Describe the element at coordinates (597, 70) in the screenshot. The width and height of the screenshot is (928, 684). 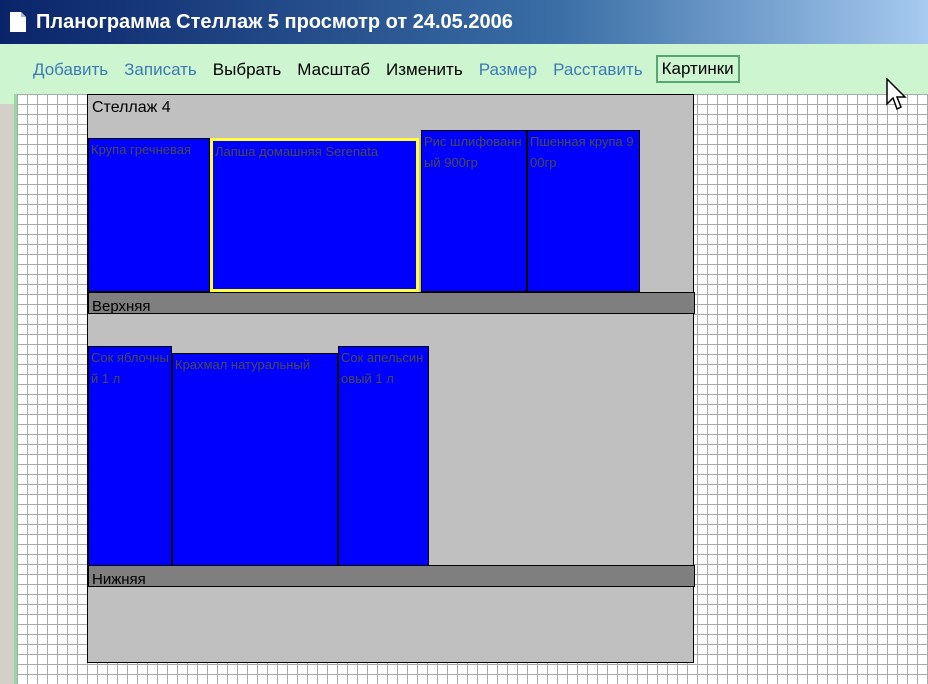
I see `menu-item-arrange: Расставить` at that location.